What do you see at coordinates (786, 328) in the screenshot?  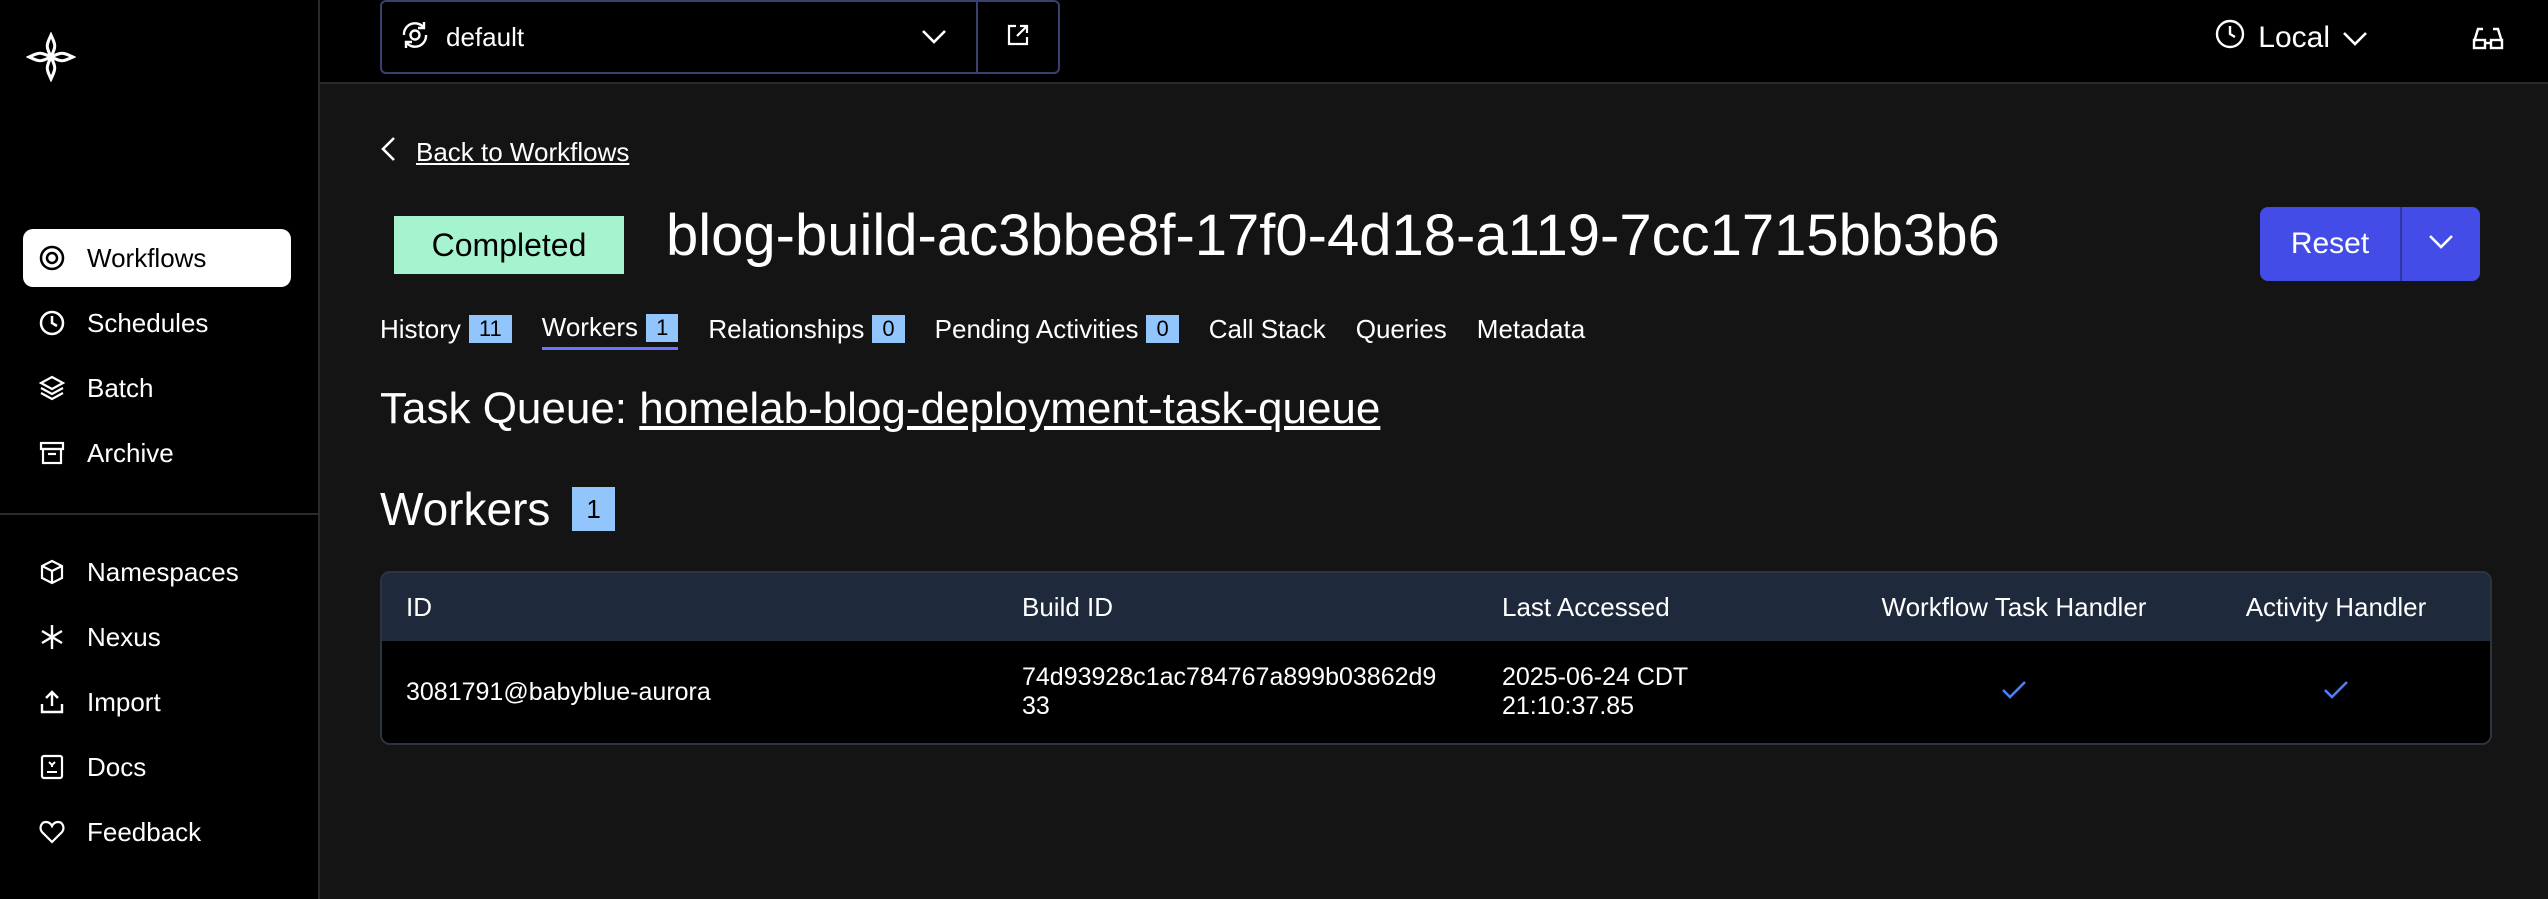 I see `tab-label: Relationships` at bounding box center [786, 328].